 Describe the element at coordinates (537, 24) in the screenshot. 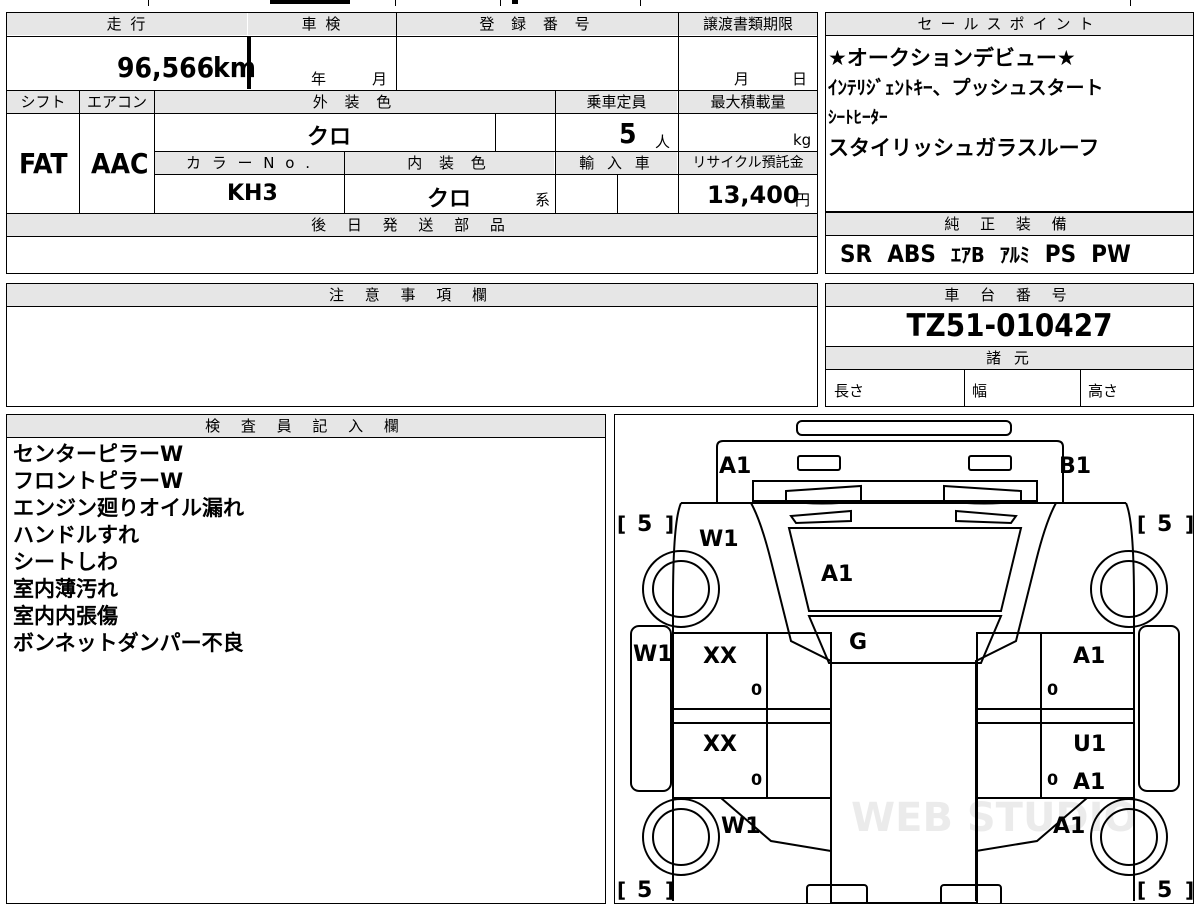

I see `registration-label: 登 録 番 号` at that location.